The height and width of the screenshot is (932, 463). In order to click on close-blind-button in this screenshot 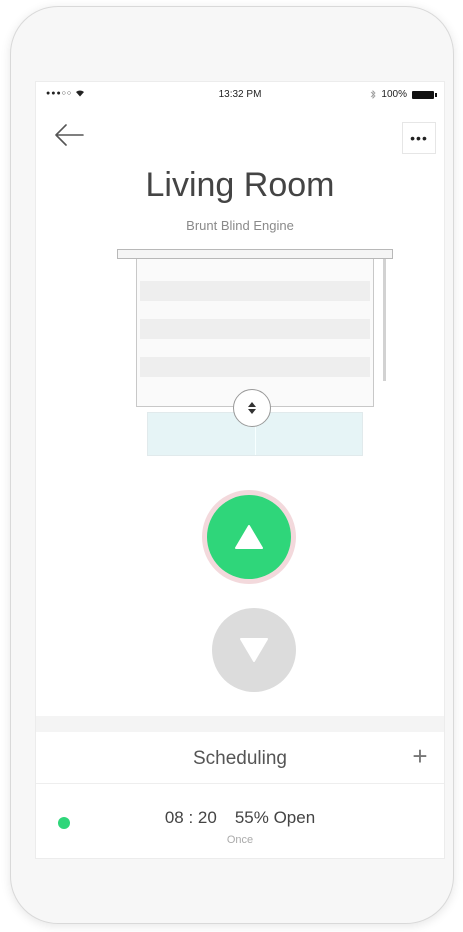, I will do `click(254, 650)`.